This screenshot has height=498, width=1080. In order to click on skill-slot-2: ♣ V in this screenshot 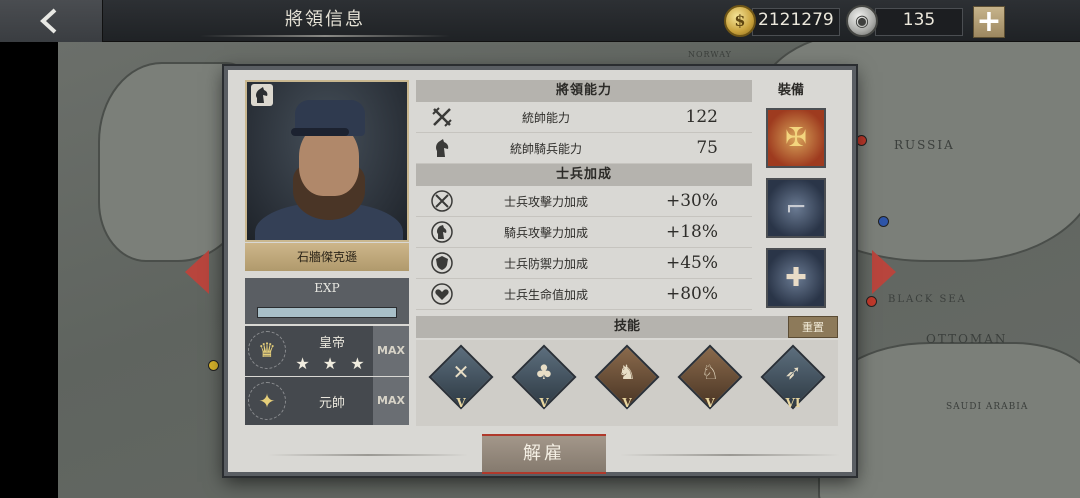, I will do `click(544, 381)`.